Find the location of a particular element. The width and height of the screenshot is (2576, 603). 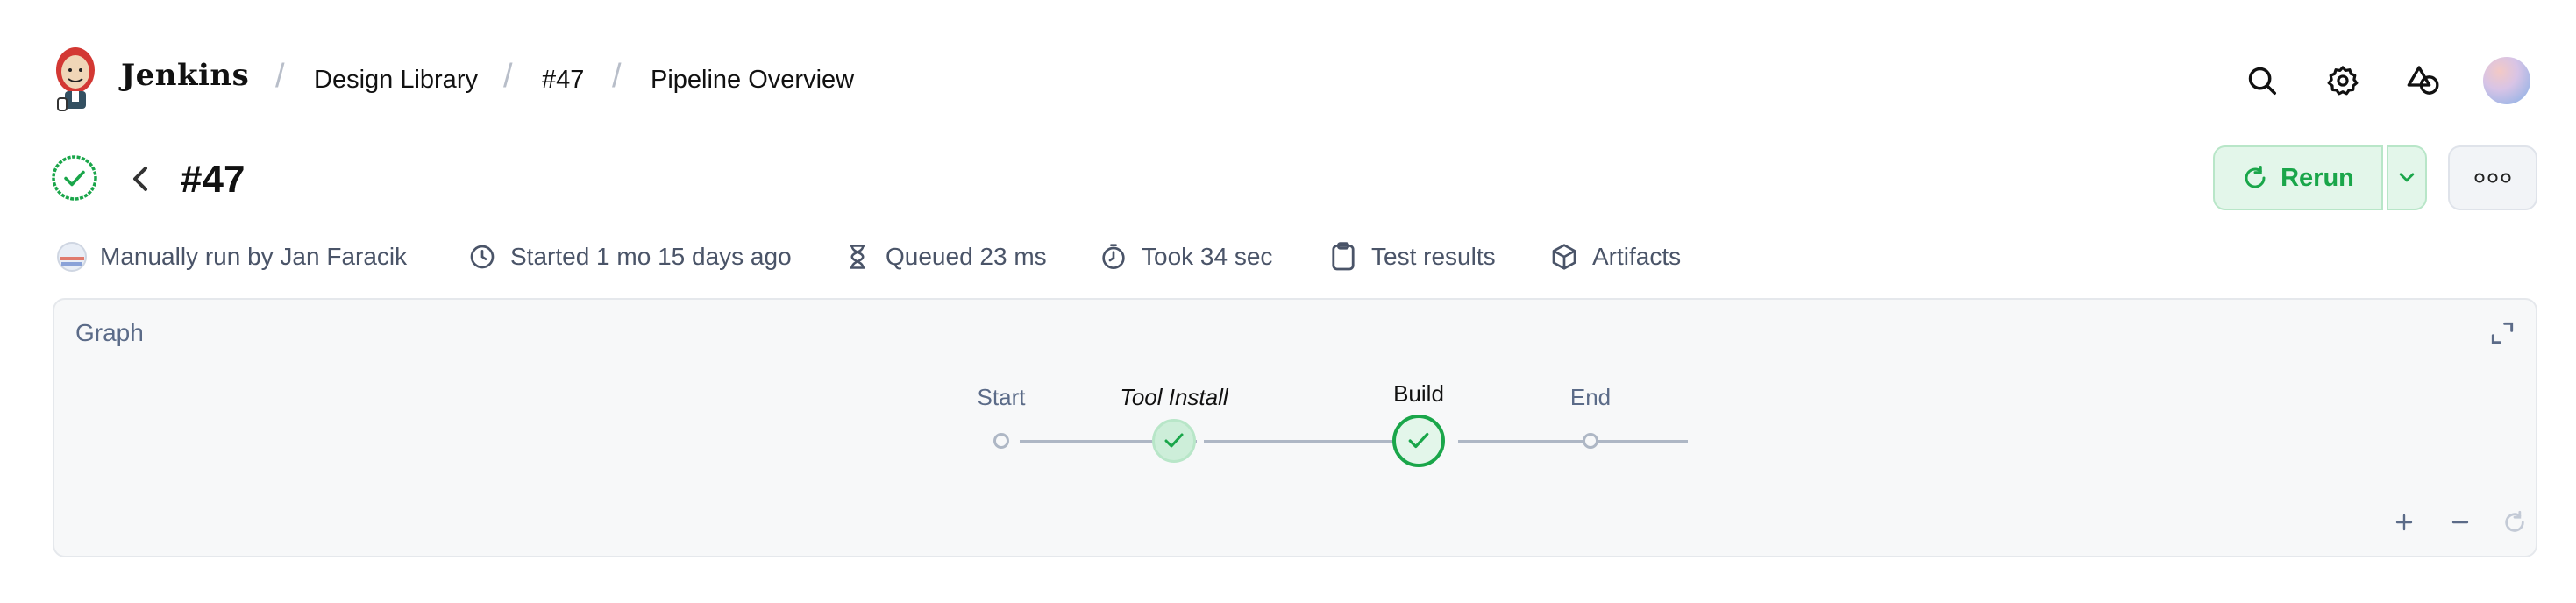

shapes-icon is located at coordinates (2423, 80).